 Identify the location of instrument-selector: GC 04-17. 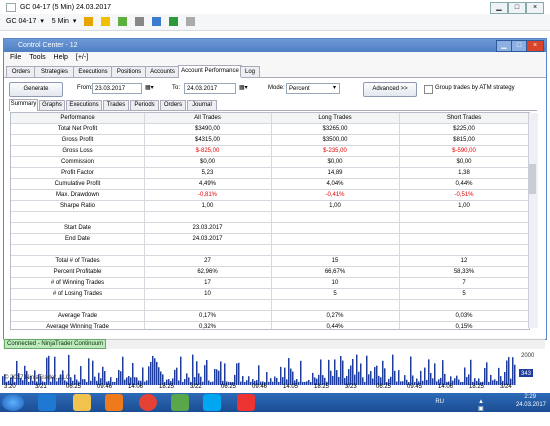
(21, 21).